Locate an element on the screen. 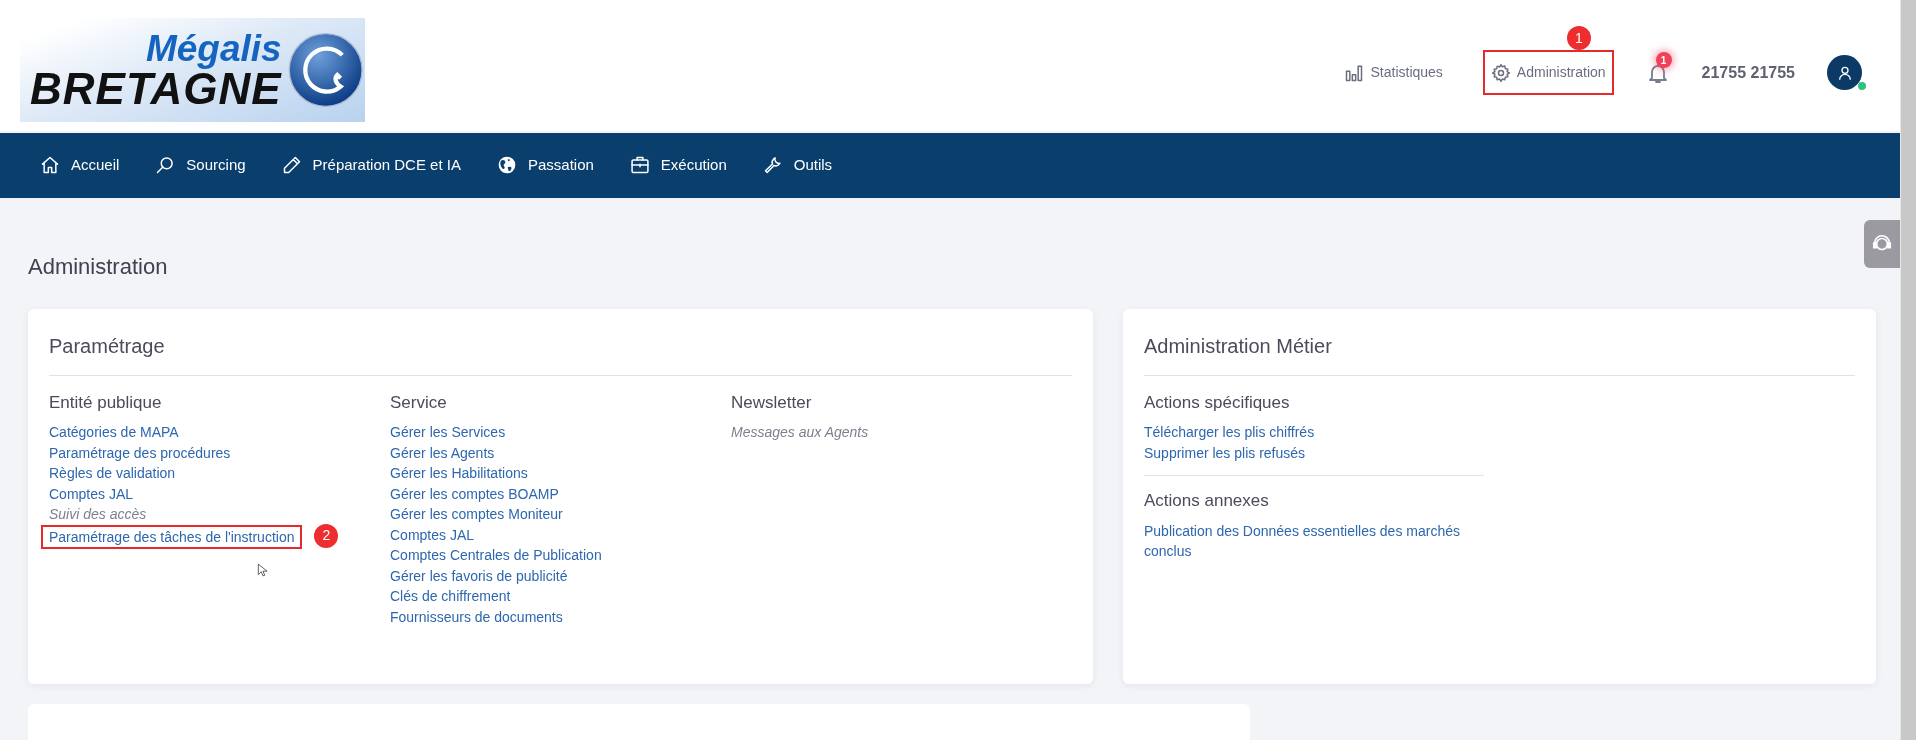 The height and width of the screenshot is (740, 1916). statistics-link: Statistiques is located at coordinates (1393, 72).